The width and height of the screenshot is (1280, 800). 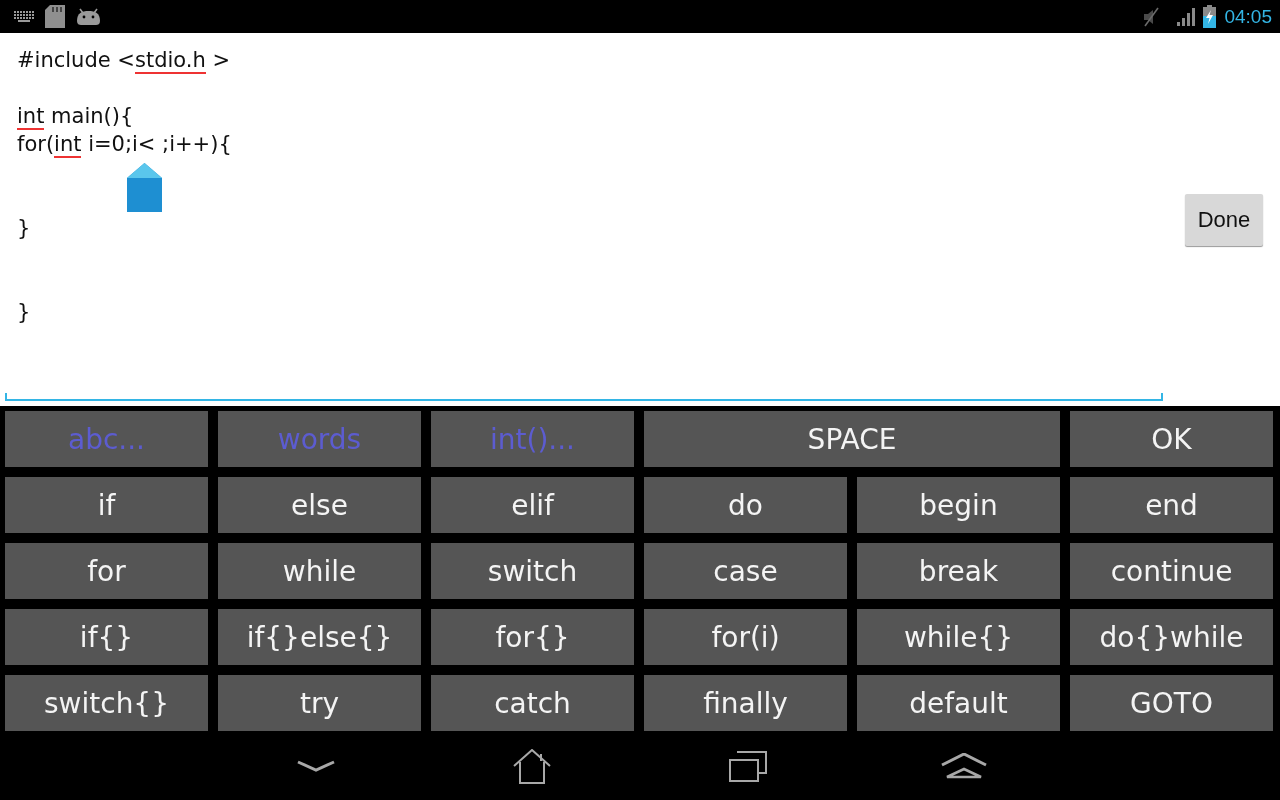 What do you see at coordinates (106, 571) in the screenshot?
I see `keyboard-key: for` at bounding box center [106, 571].